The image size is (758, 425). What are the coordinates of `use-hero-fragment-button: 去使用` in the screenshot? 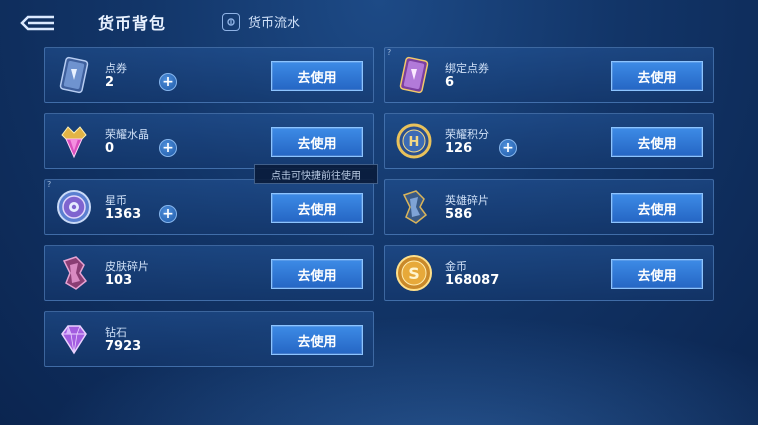 It's located at (657, 208).